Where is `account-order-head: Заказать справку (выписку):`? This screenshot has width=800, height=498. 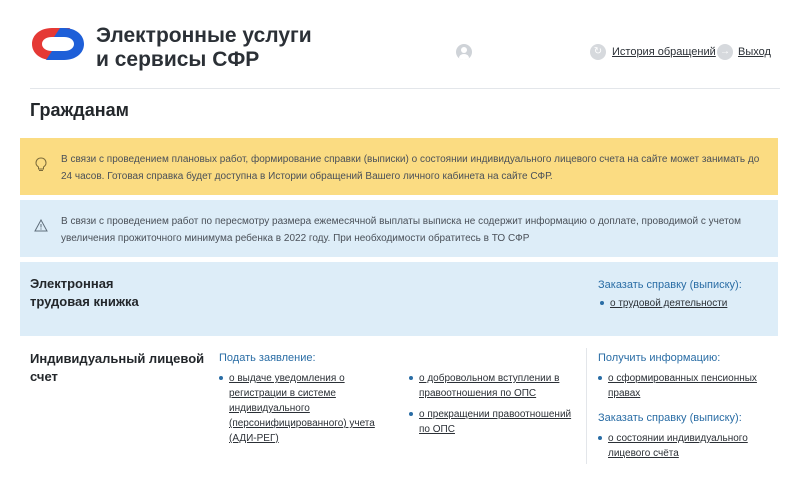
account-order-head: Заказать справку (выписку): is located at coordinates (670, 418).